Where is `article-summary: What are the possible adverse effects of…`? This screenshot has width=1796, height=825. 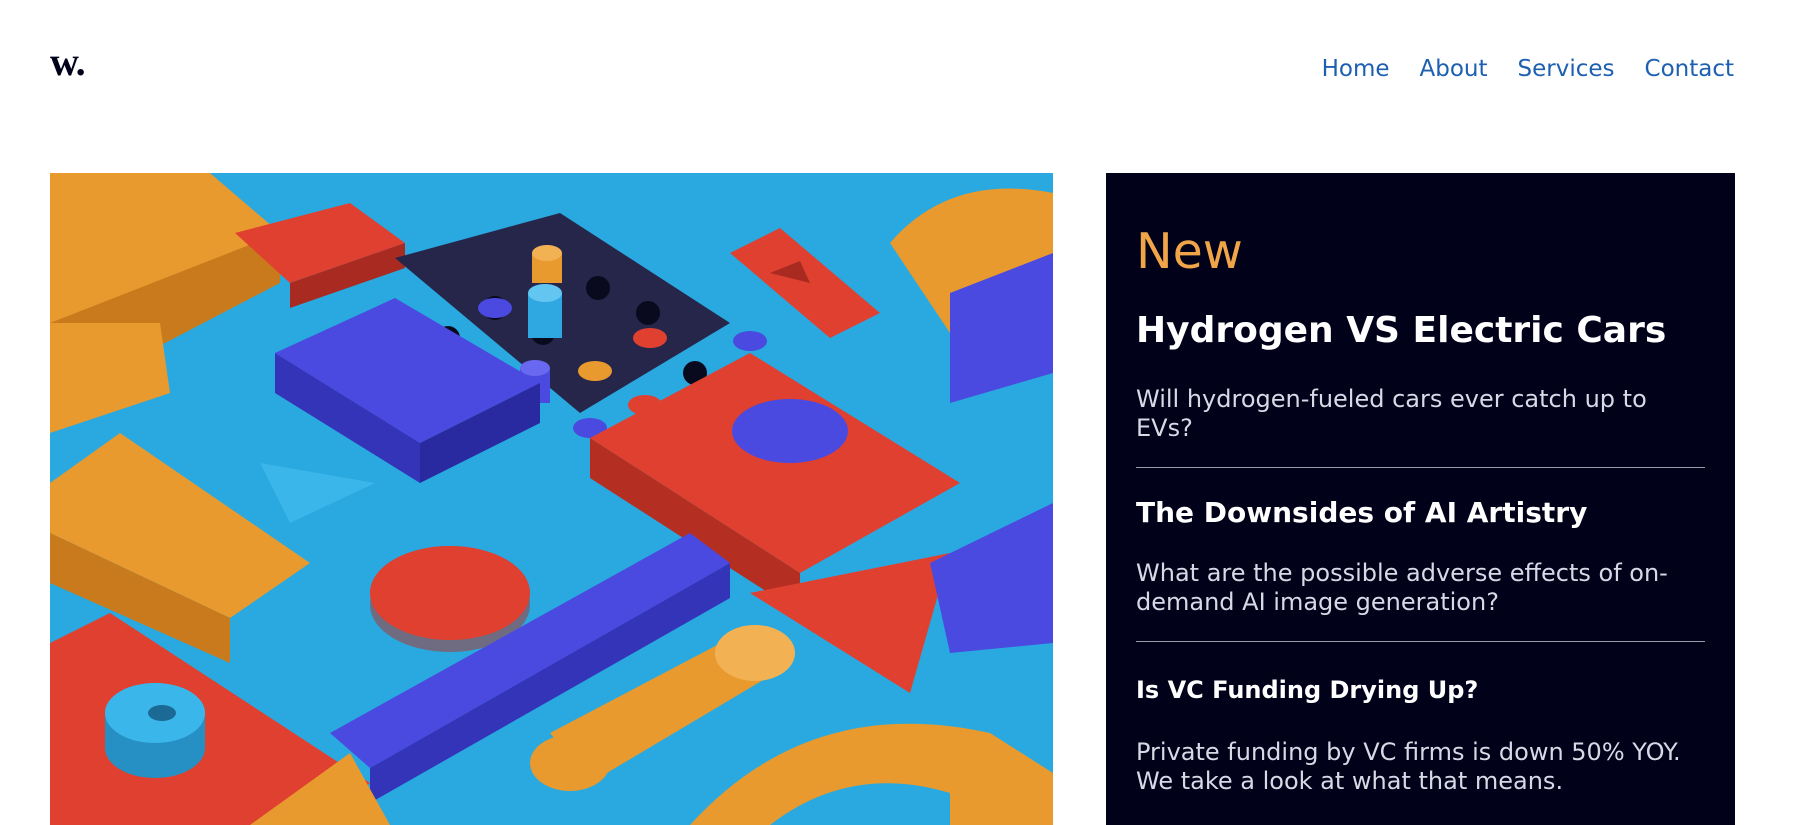
article-summary: What are the possible adverse effects of… is located at coordinates (1402, 587).